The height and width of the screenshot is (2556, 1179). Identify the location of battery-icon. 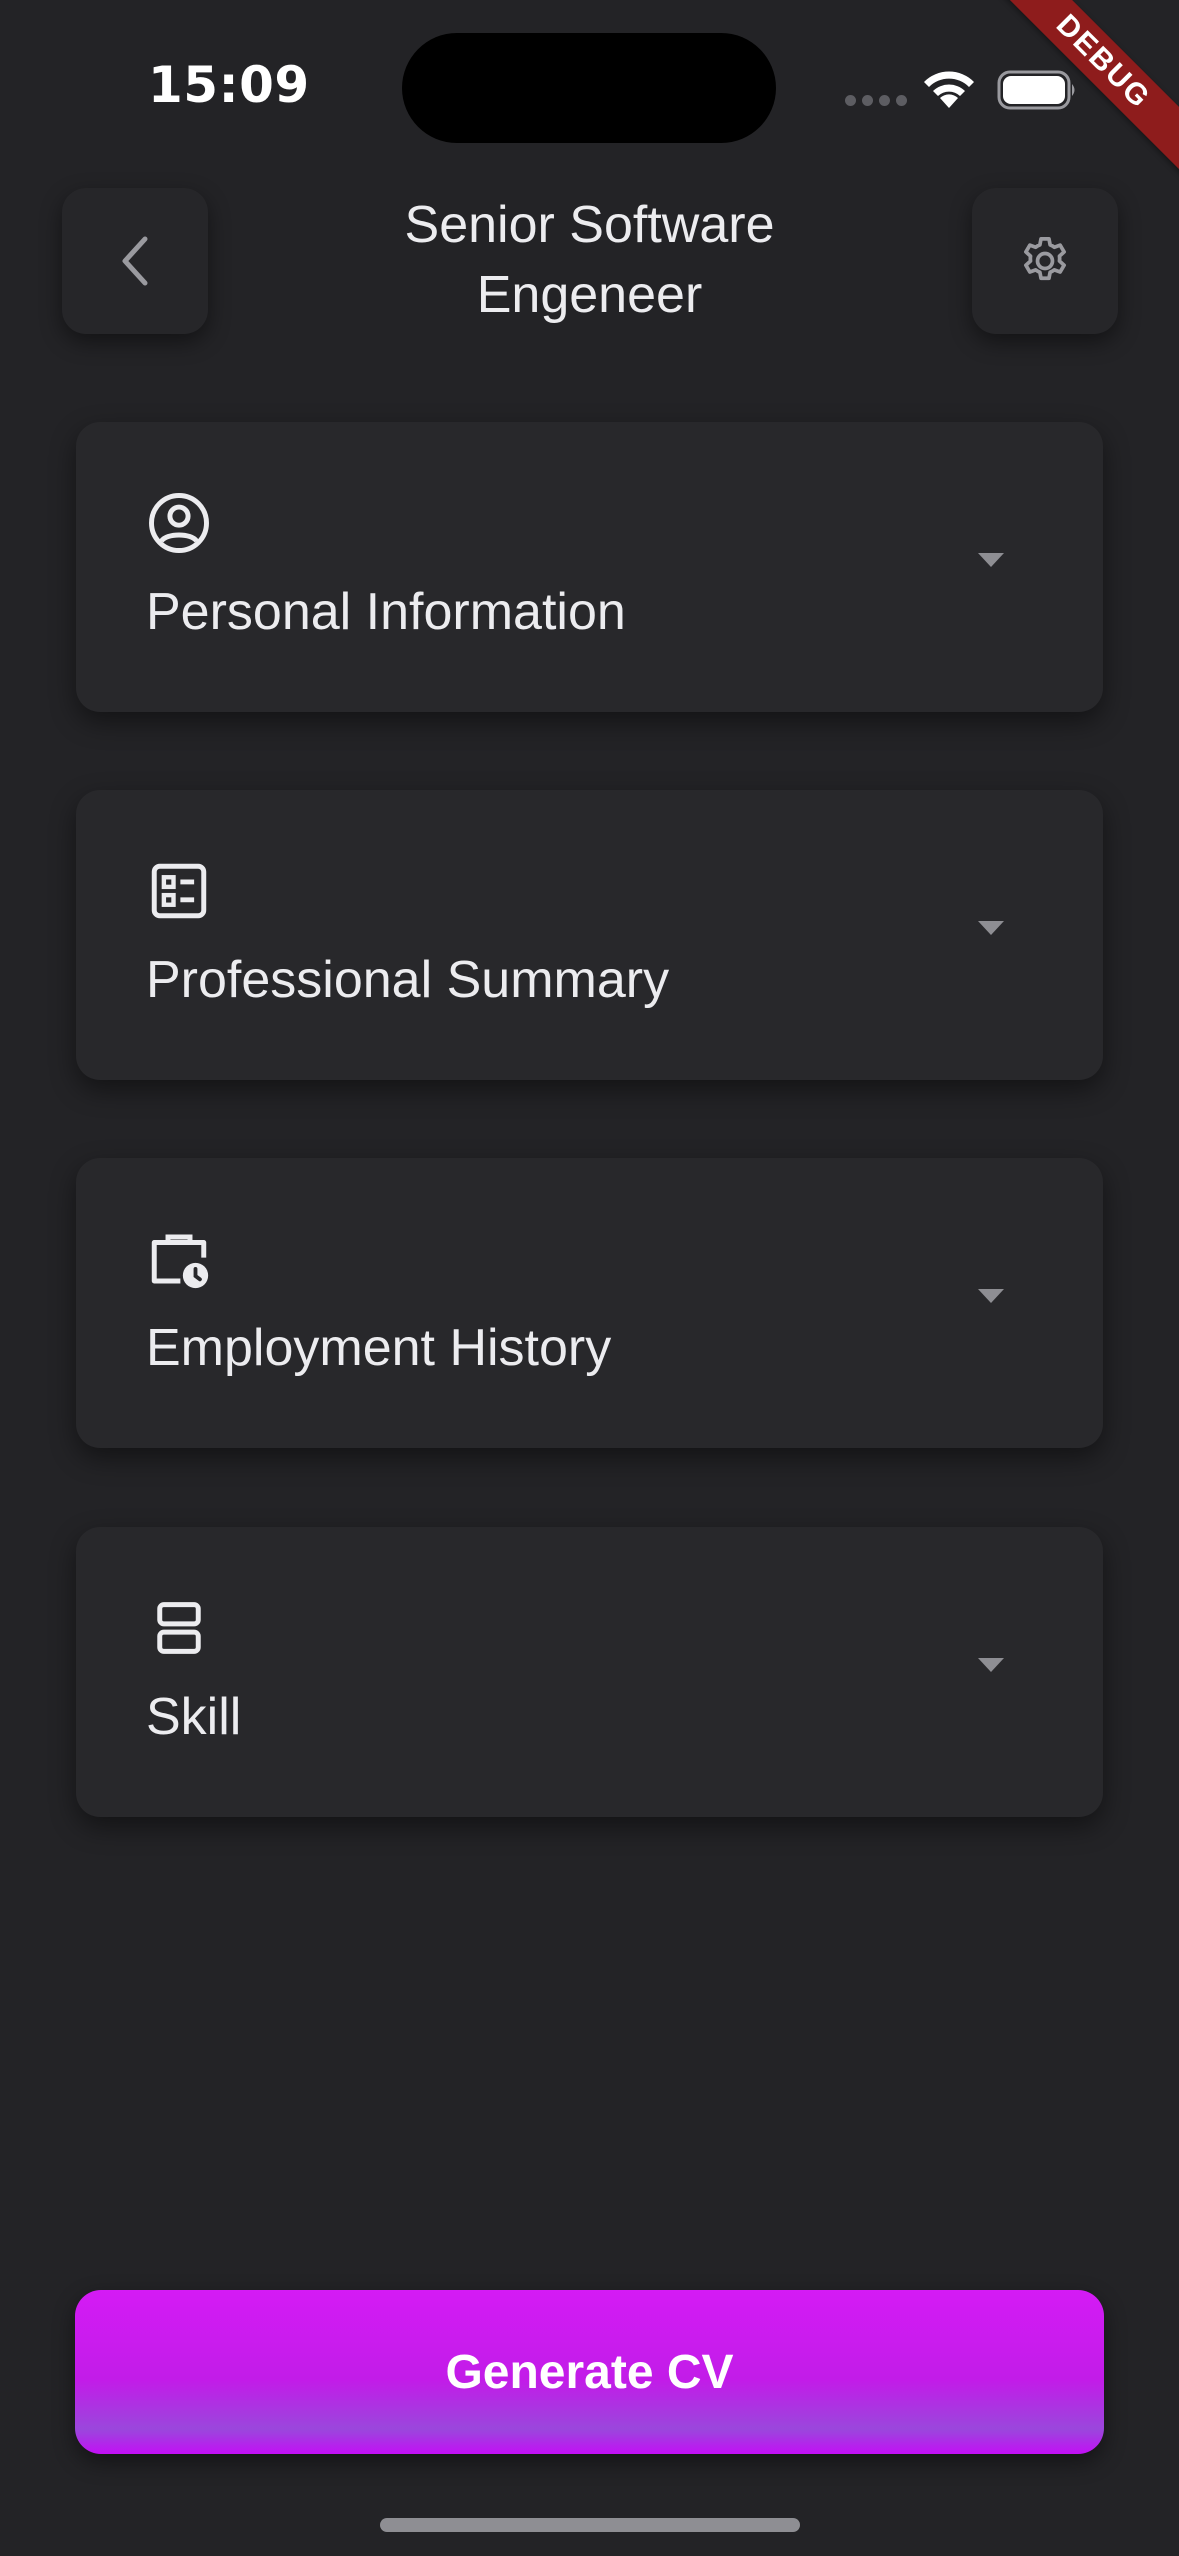
(1036, 90).